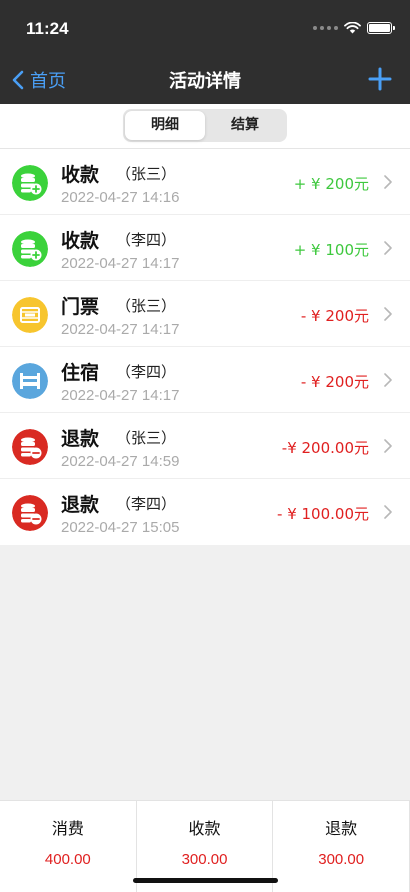 The height and width of the screenshot is (892, 410). I want to click on list-item: 退款 （李四） 2022-04-27 15:05 - ¥ 100.00元, so click(205, 512).